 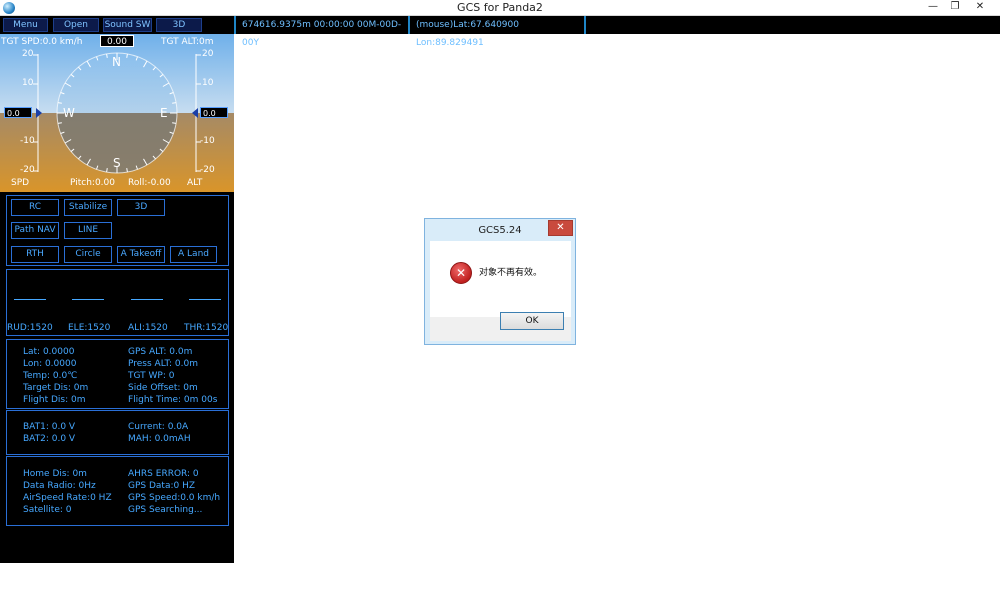 I want to click on satellite-readout: Satellite: 0, so click(x=47, y=510).